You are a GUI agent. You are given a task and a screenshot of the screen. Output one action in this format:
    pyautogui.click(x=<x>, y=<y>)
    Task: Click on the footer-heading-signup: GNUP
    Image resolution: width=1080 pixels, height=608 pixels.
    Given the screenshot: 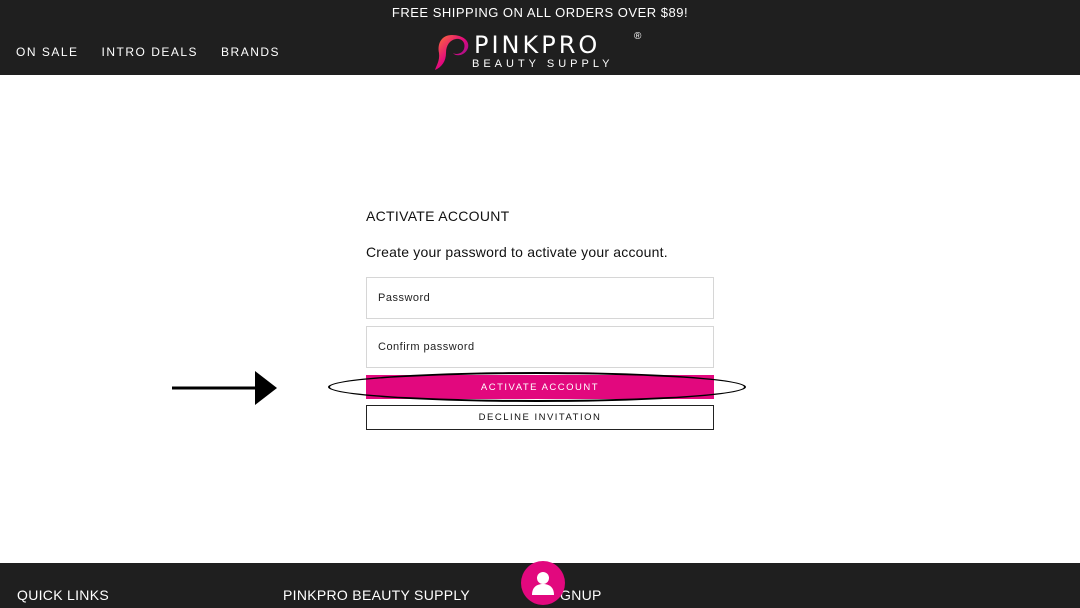 What is the action you would take?
    pyautogui.click(x=581, y=595)
    